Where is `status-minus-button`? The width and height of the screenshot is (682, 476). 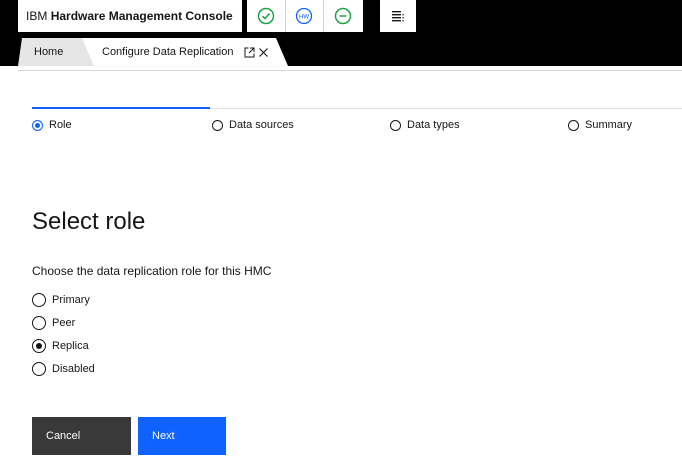
status-minus-button is located at coordinates (343, 16).